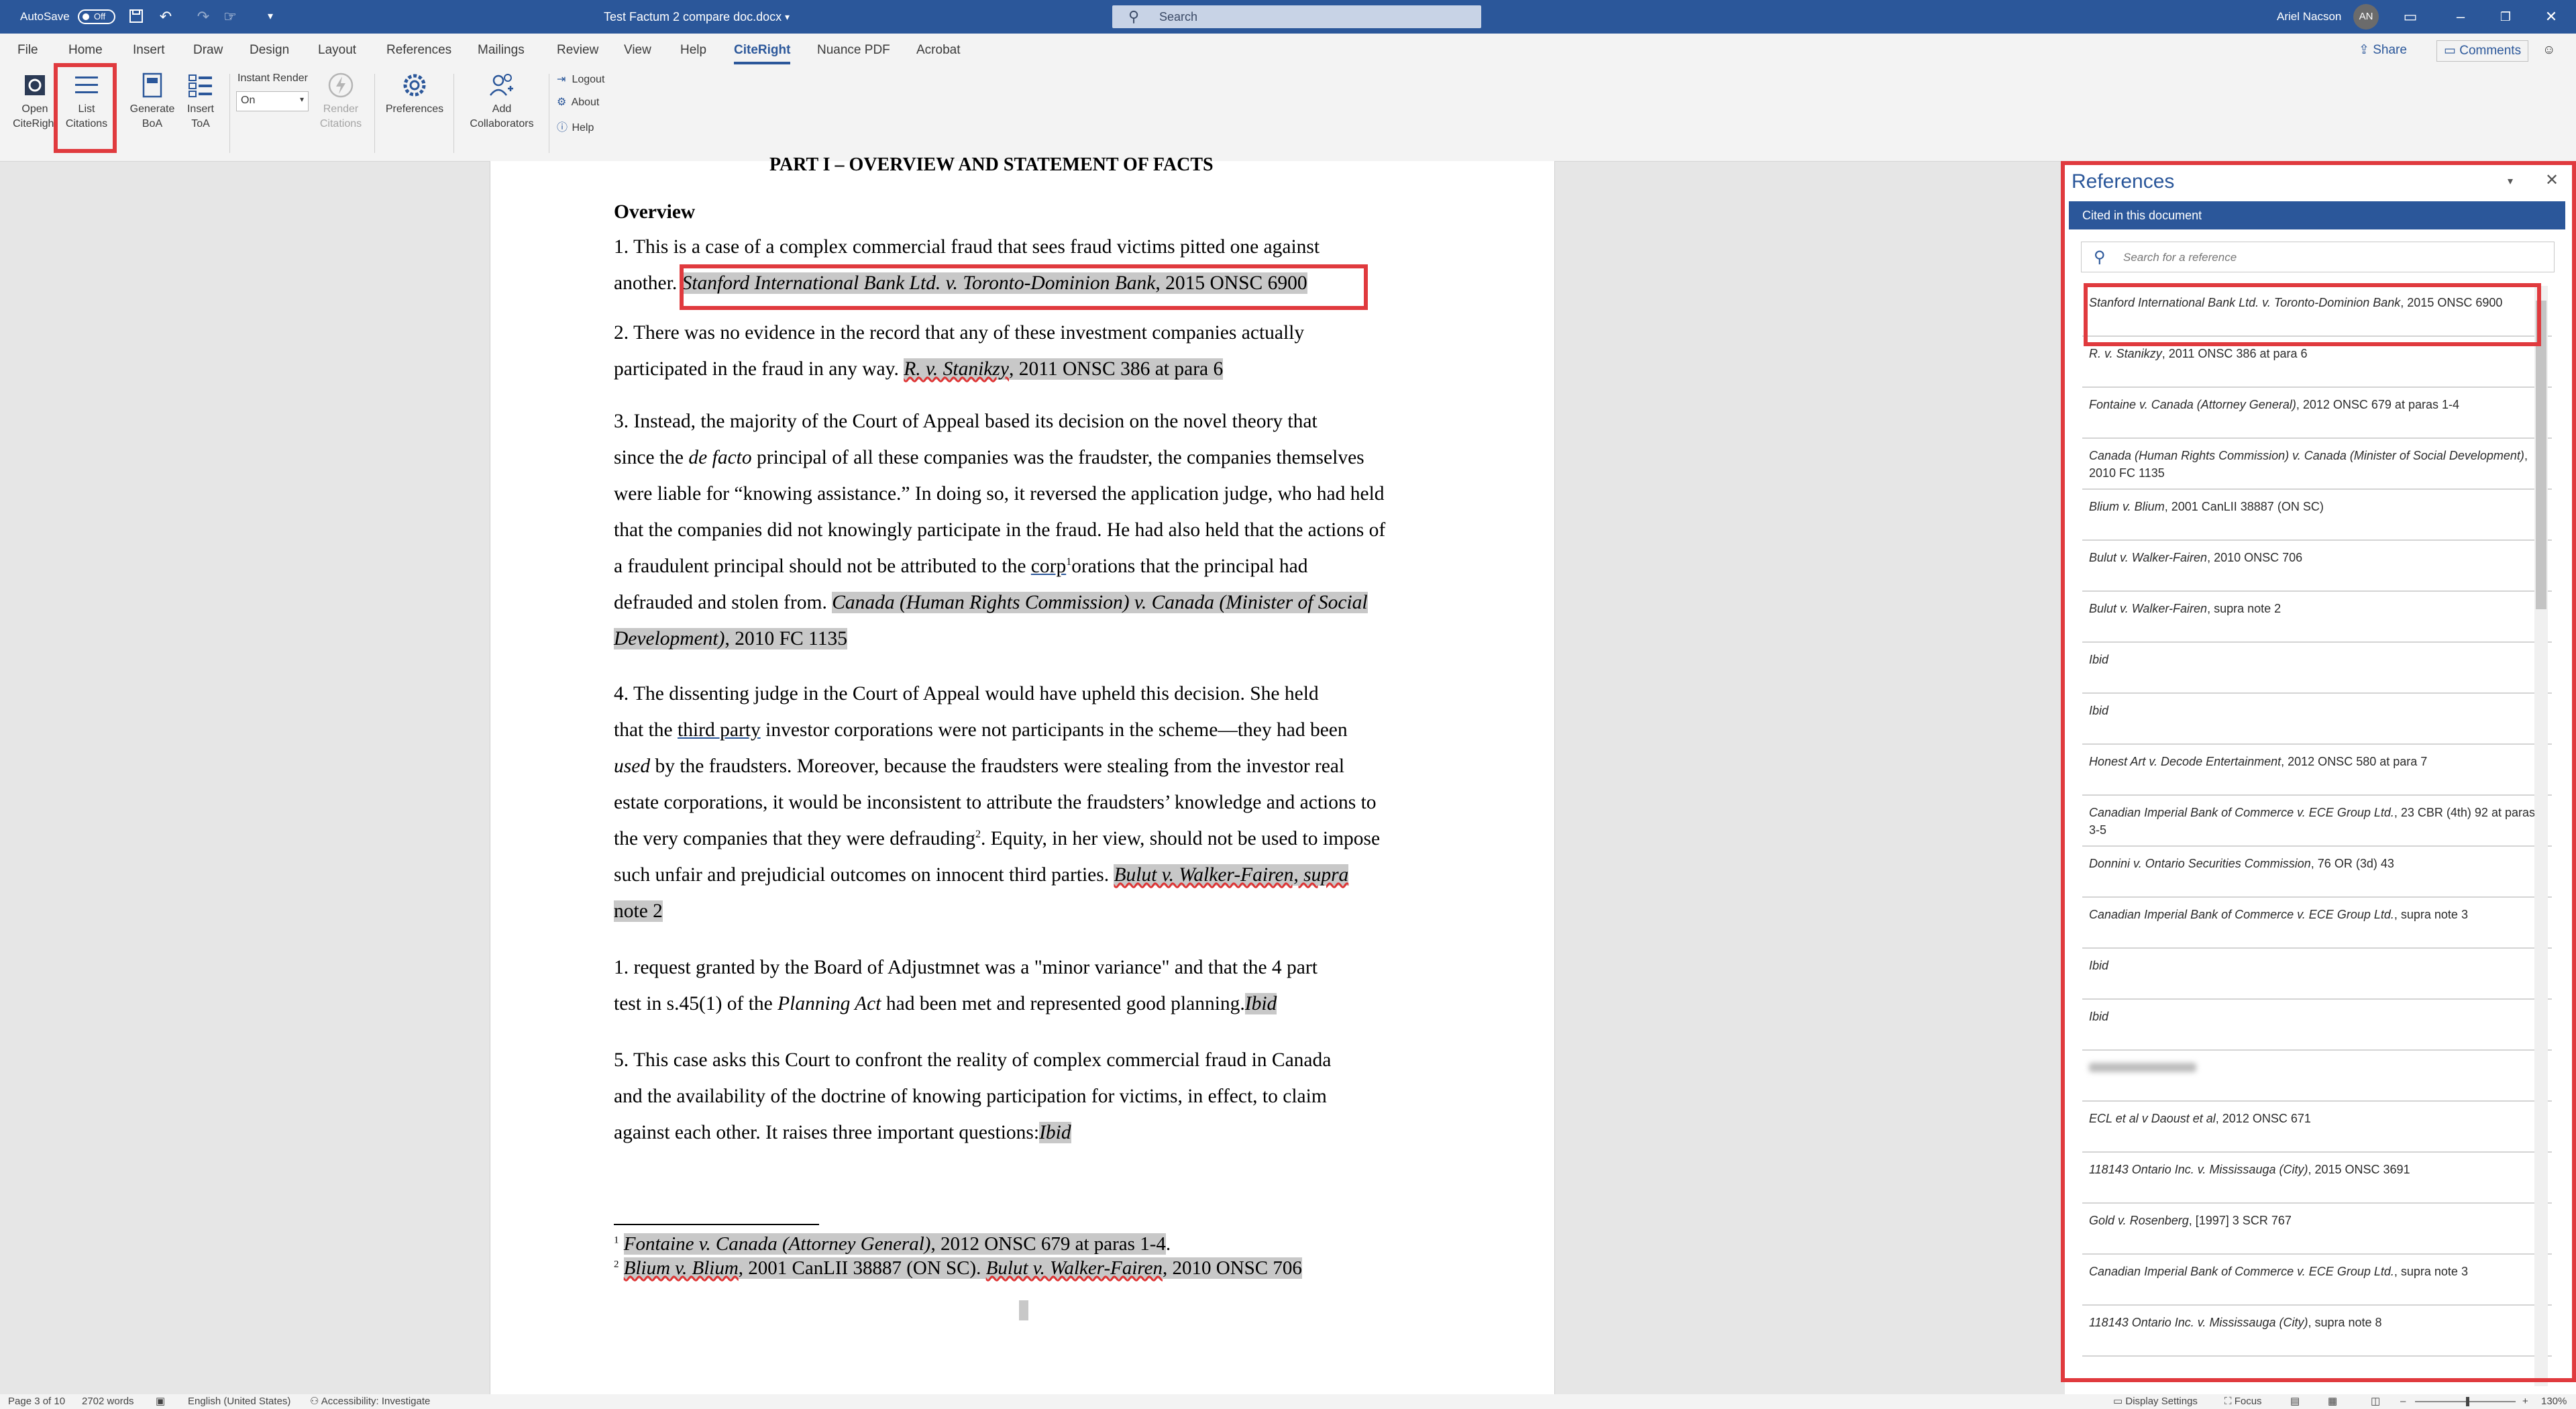 Image resolution: width=2576 pixels, height=1409 pixels. Describe the element at coordinates (2482, 51) in the screenshot. I see `comments-button: ▭ Comments` at that location.